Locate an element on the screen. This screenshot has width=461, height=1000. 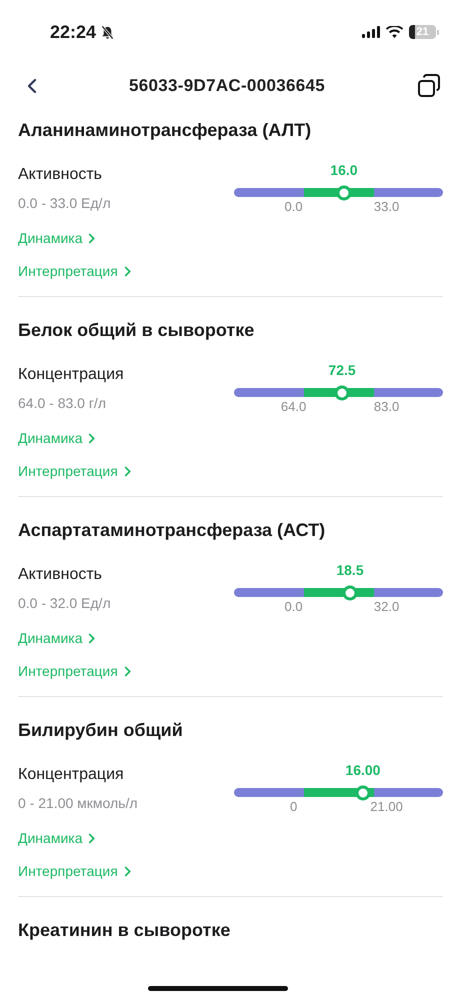
reference-range: 64.0 - 83.0 г/л is located at coordinates (62, 403).